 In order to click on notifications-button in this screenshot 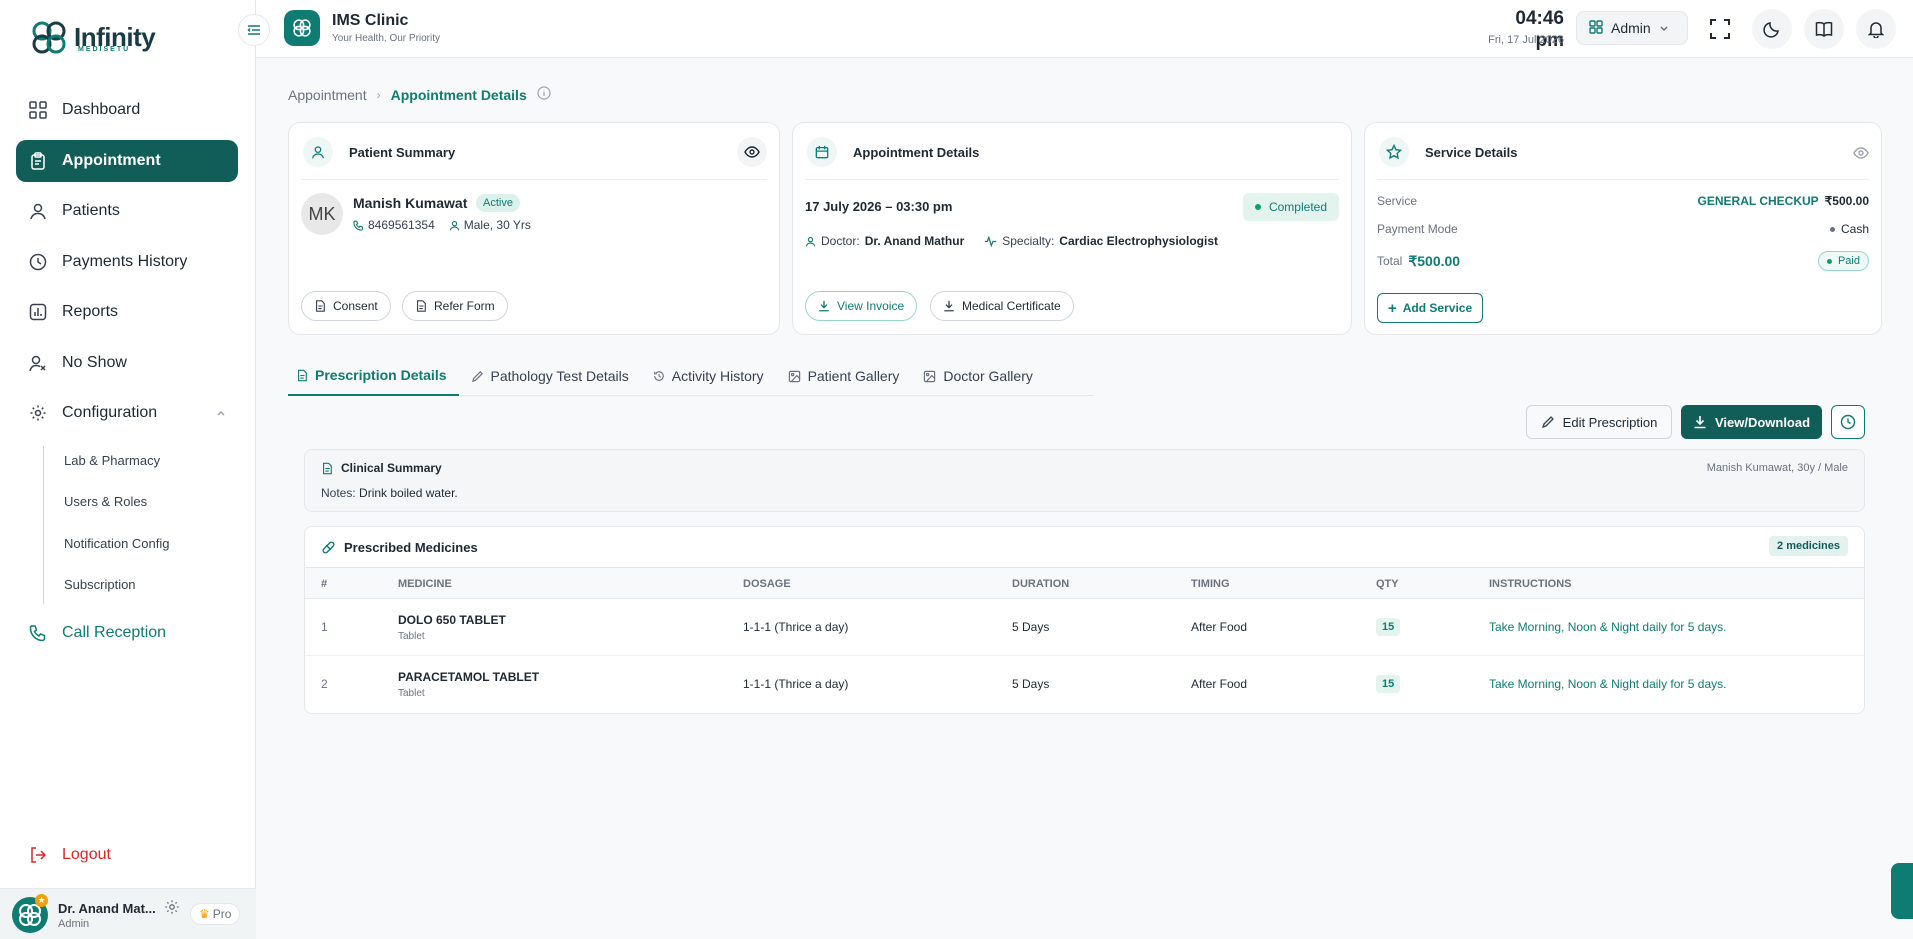, I will do `click(1876, 29)`.